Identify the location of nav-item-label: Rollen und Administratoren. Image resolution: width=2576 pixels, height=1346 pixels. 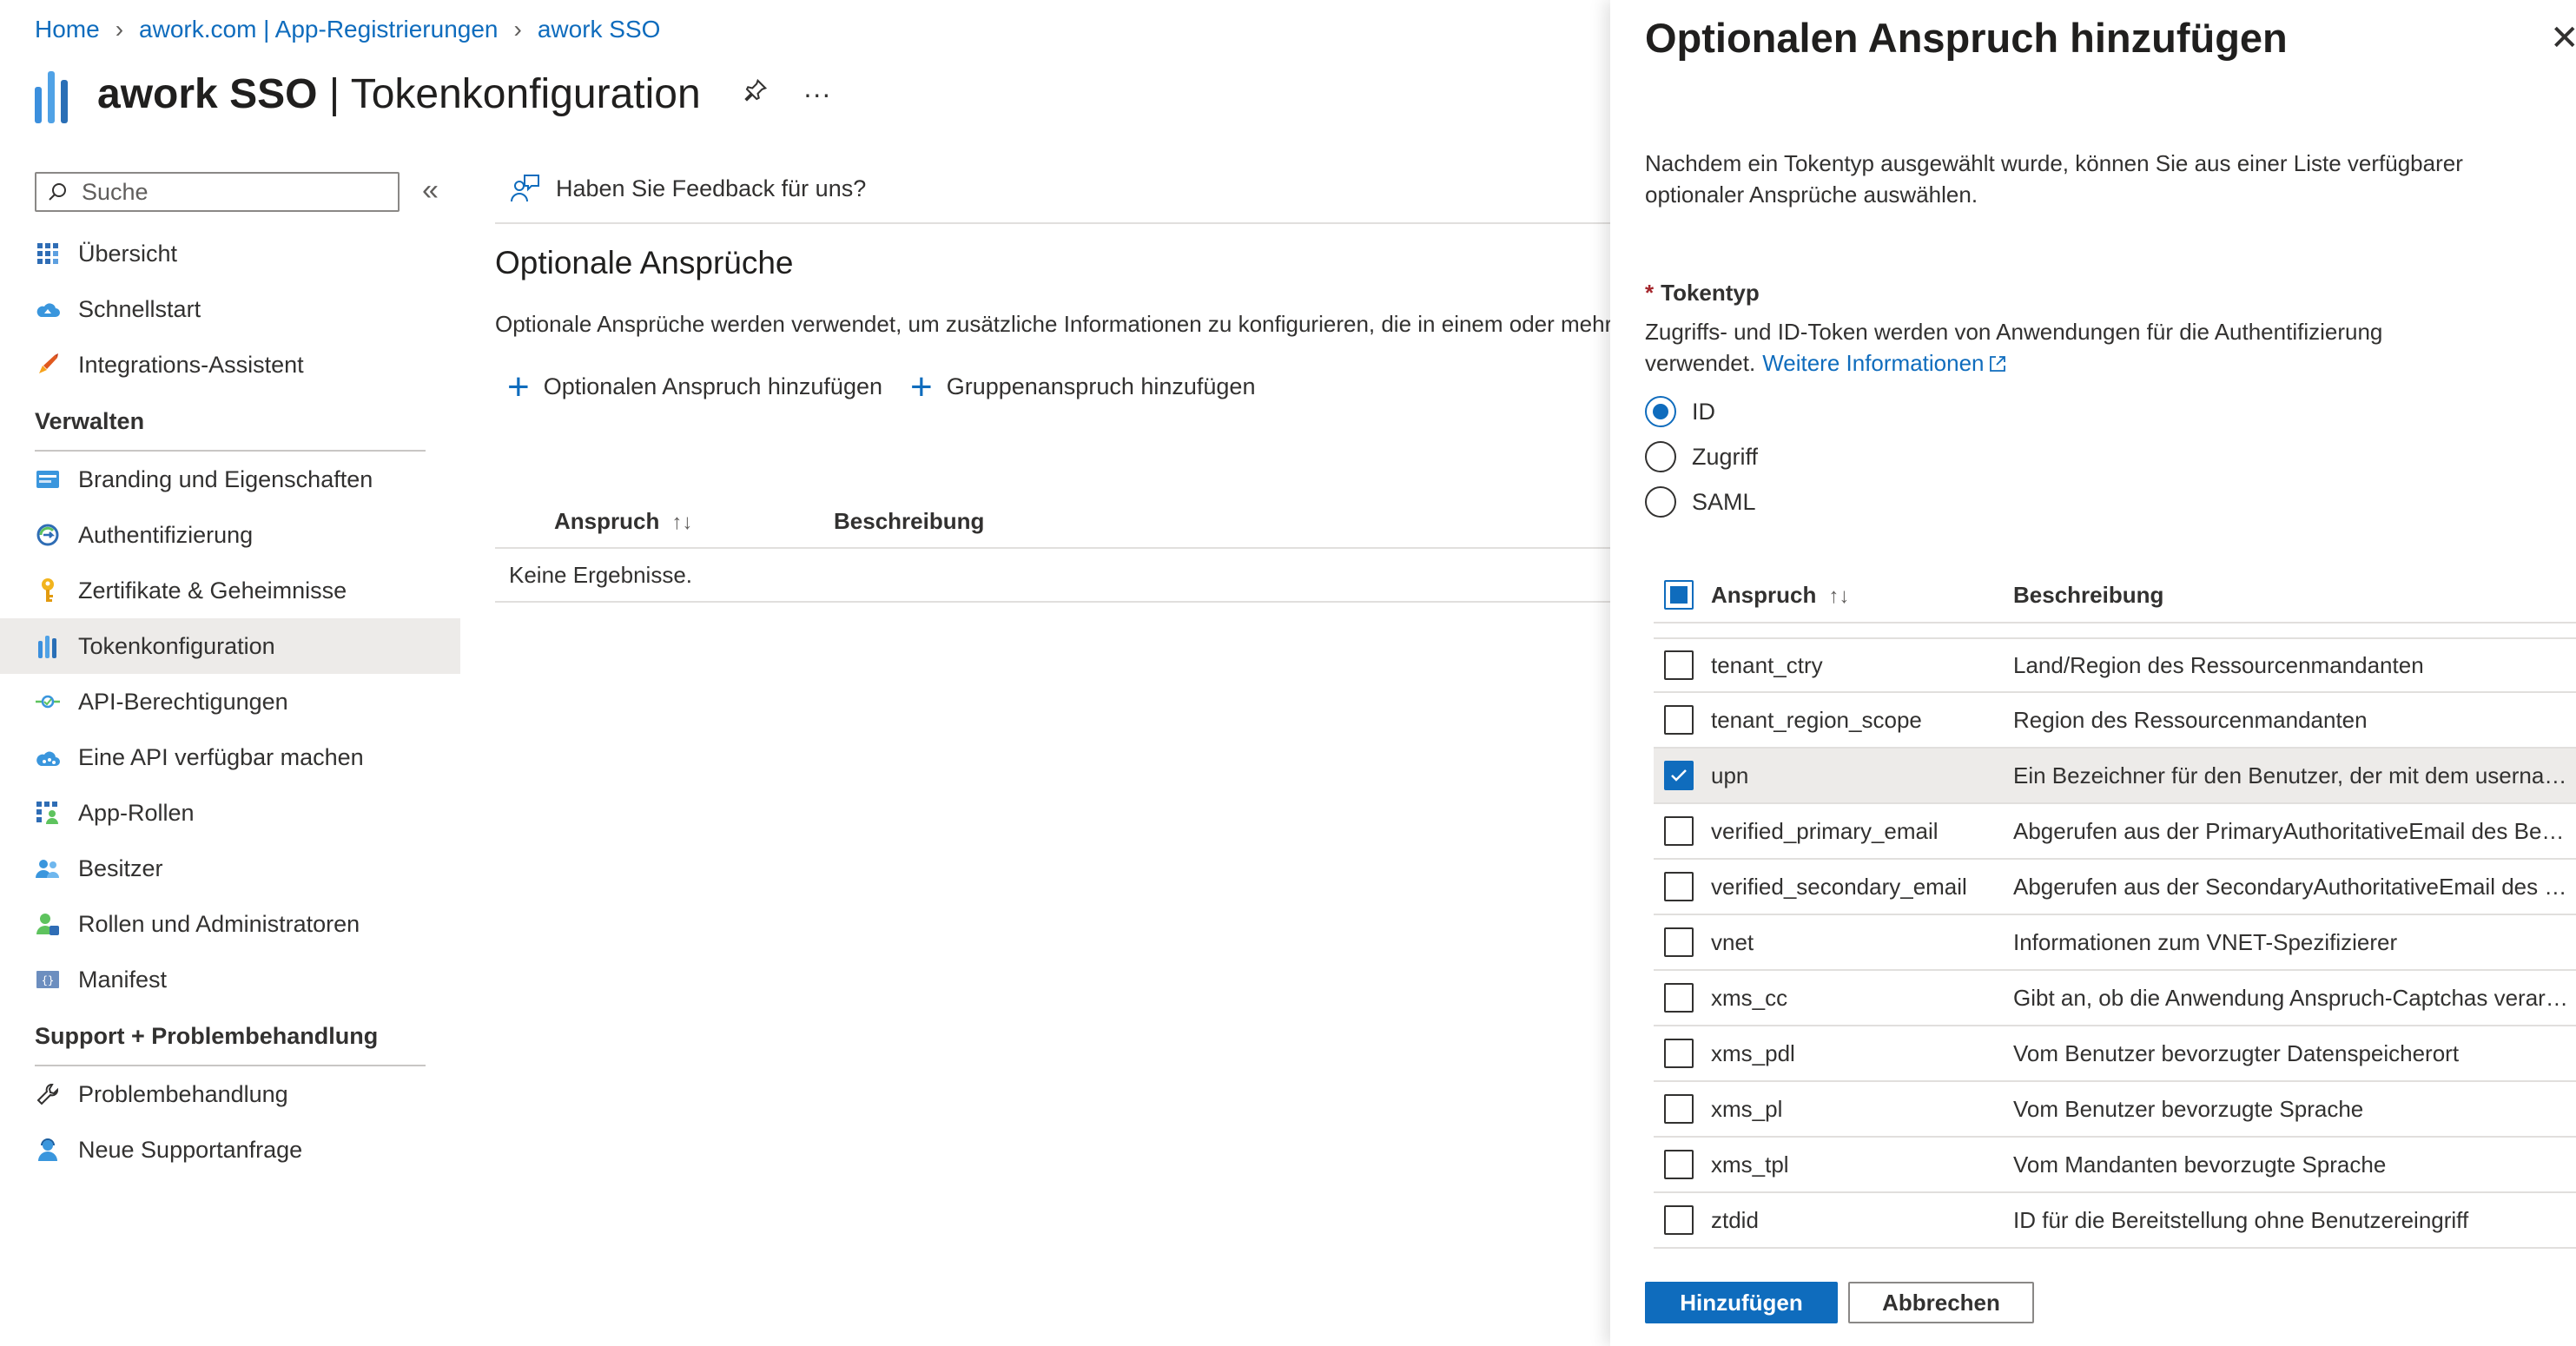
(219, 923).